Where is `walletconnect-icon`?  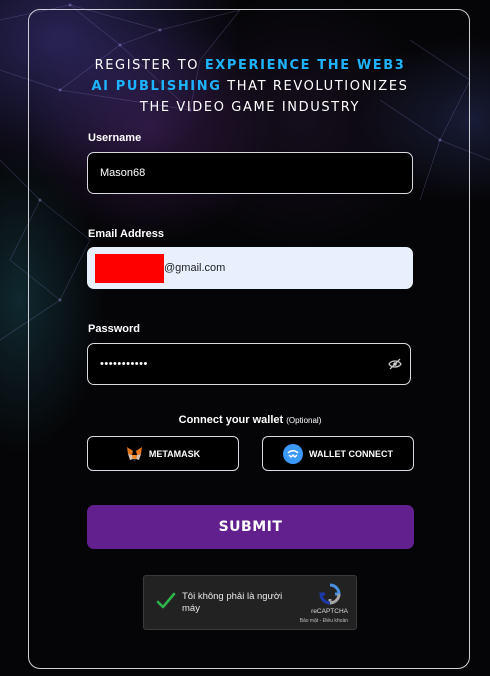
walletconnect-icon is located at coordinates (293, 453).